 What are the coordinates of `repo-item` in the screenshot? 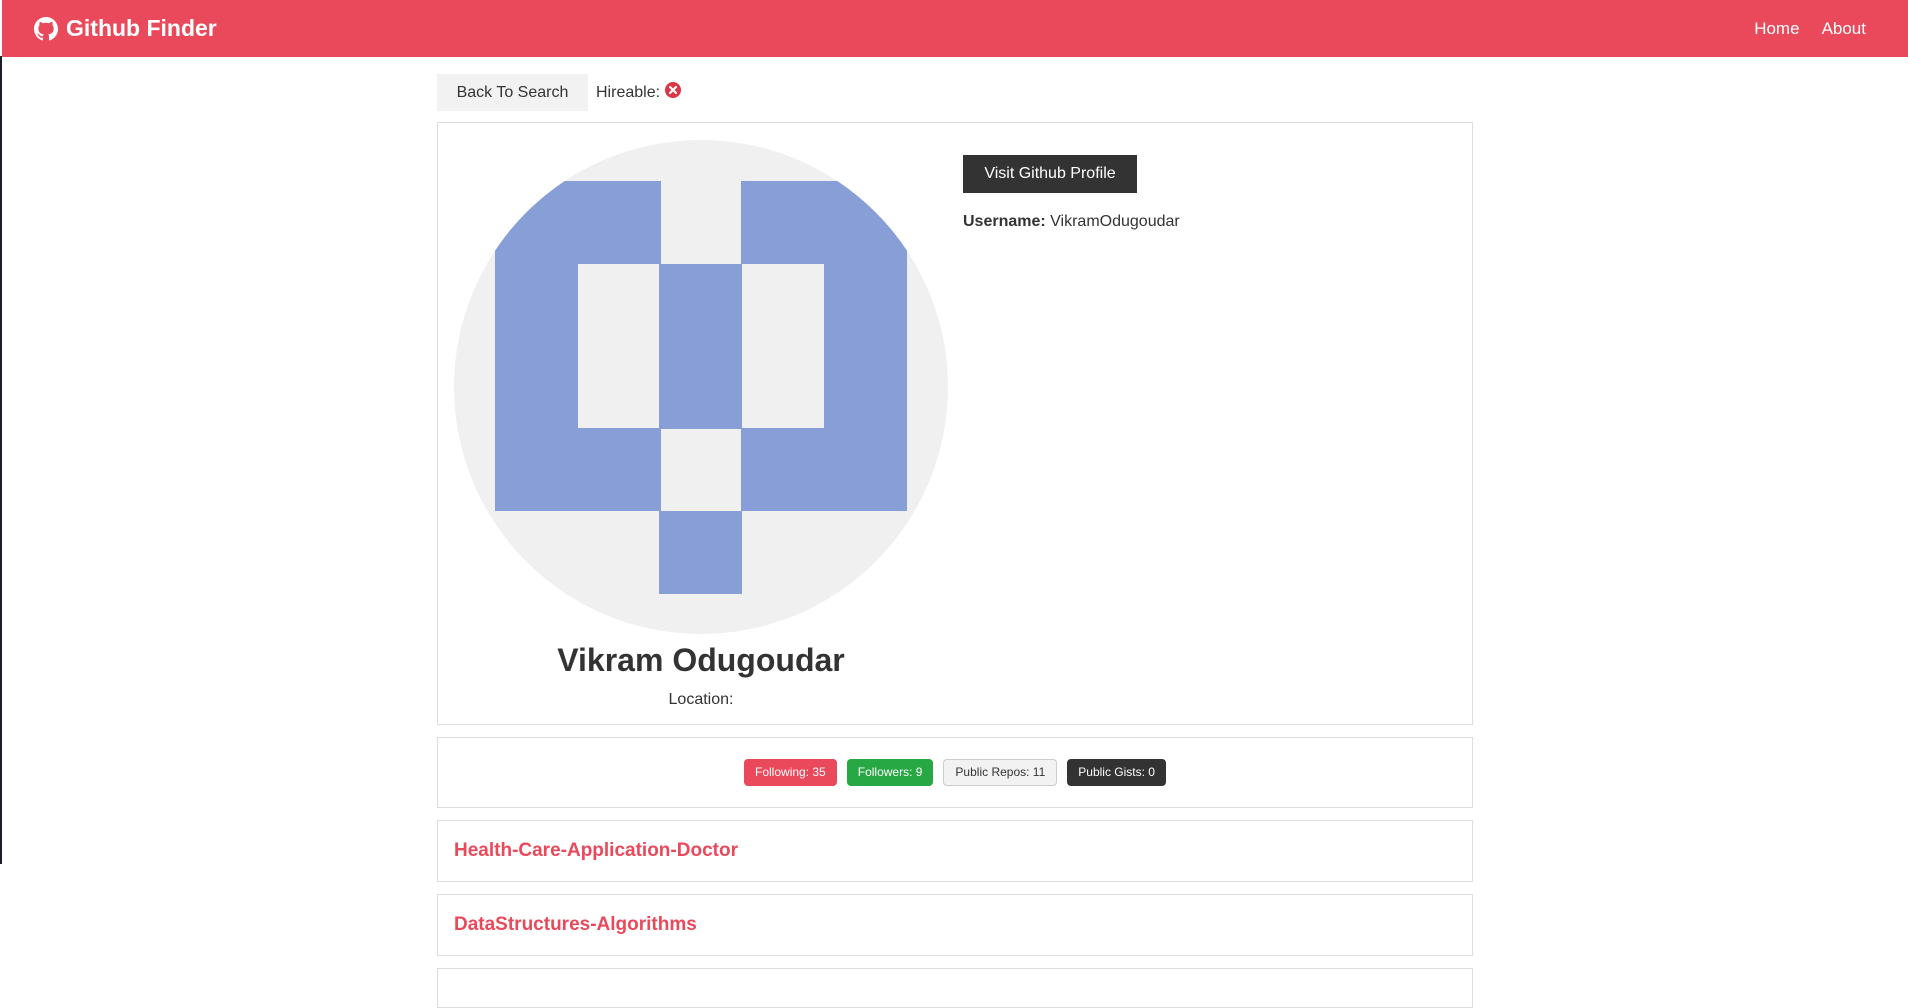 It's located at (955, 988).